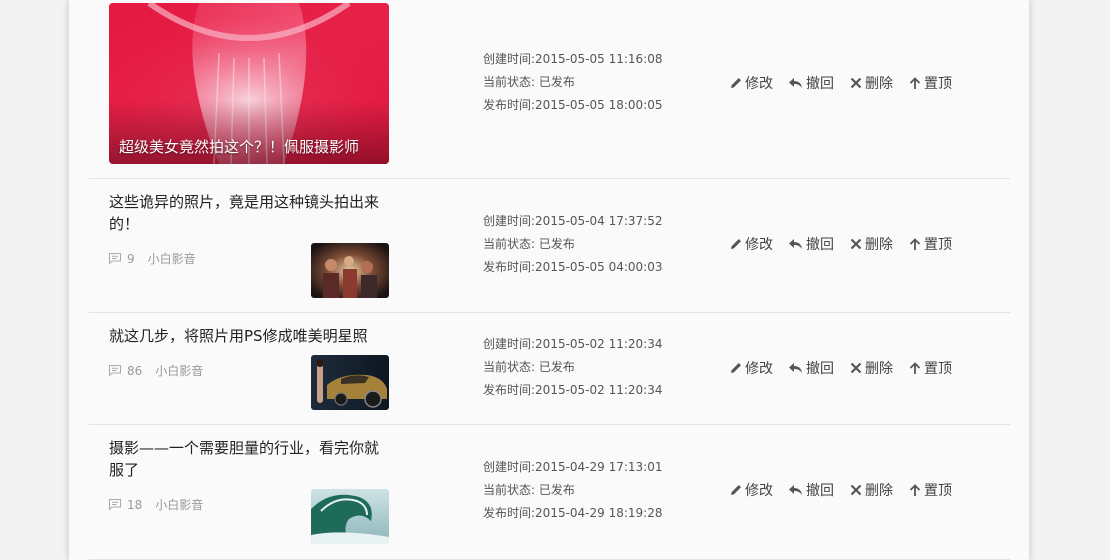  What do you see at coordinates (573, 344) in the screenshot?
I see `created-time: 创建时间:2015-05-02 11:20:34` at bounding box center [573, 344].